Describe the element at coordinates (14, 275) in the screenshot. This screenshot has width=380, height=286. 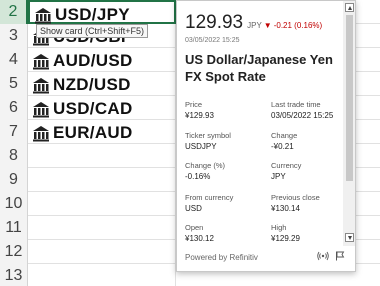
I see `row-header: 13` at that location.